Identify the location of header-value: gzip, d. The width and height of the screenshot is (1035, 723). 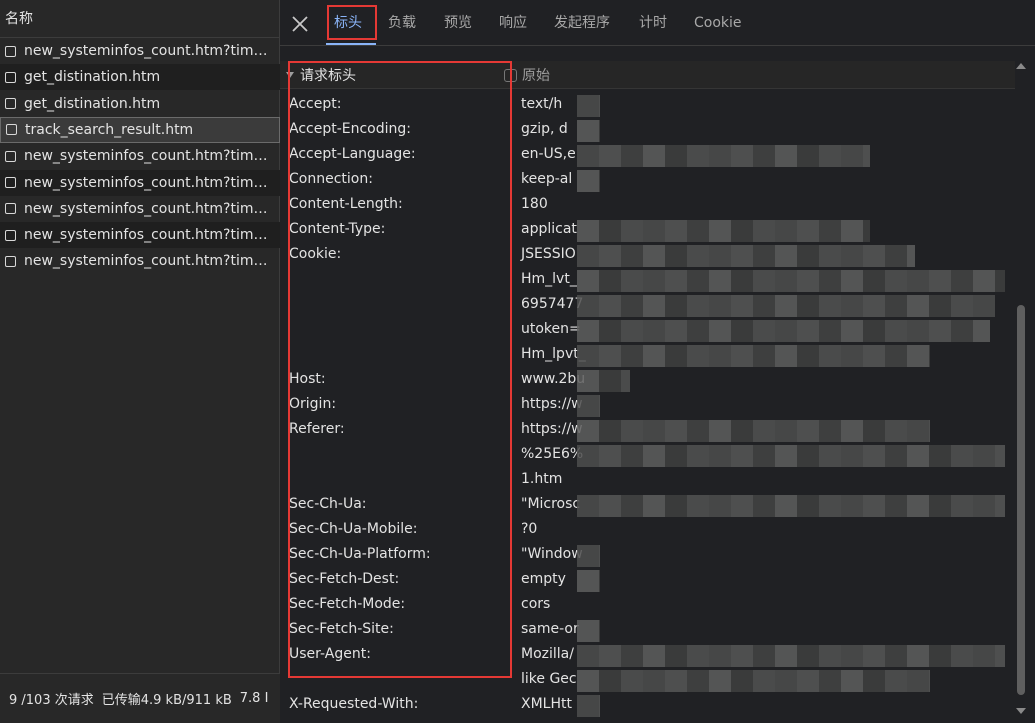
(544, 129).